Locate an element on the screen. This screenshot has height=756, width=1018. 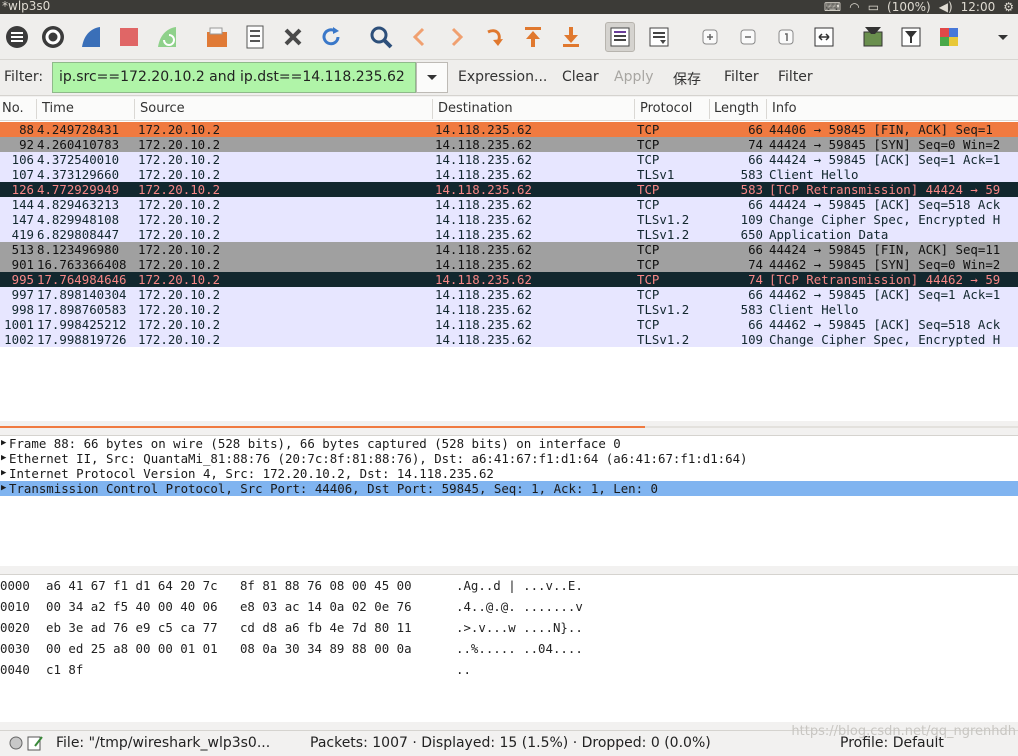
expert-info-icon is located at coordinates (16, 745).